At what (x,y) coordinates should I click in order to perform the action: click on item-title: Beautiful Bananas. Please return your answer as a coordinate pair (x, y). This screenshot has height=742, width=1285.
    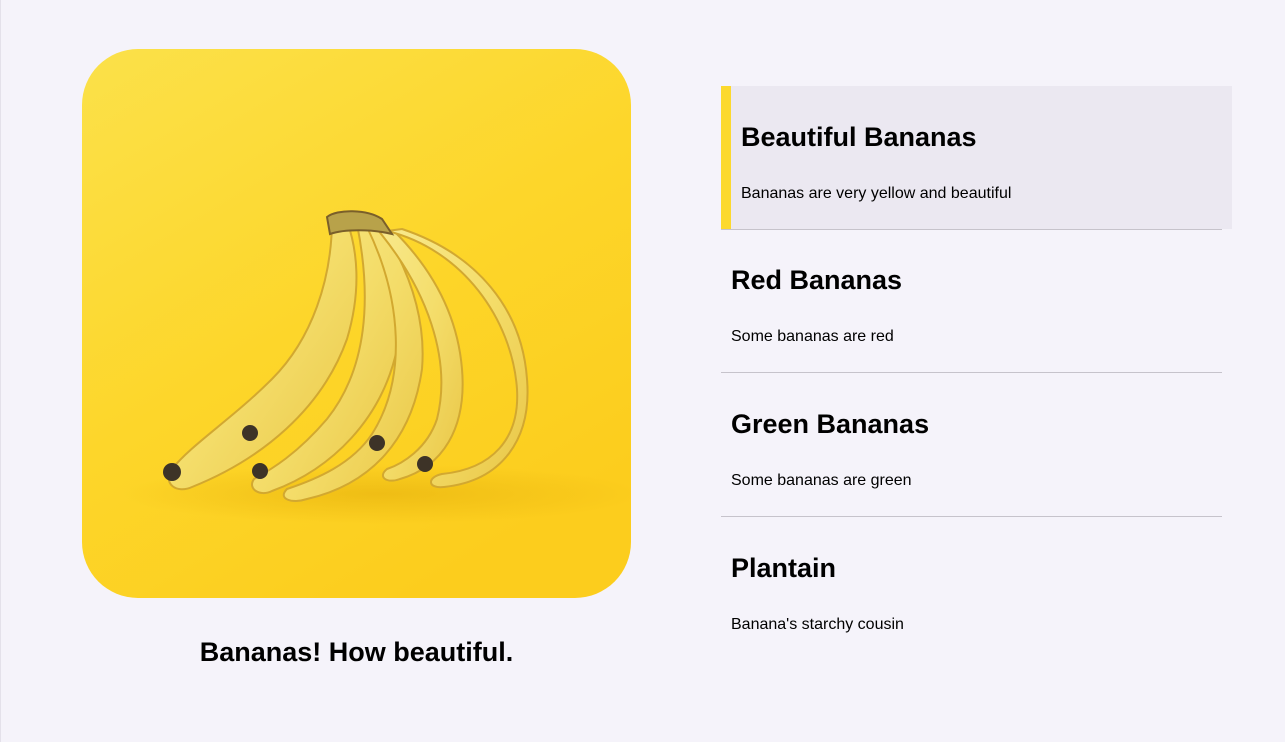
    Looking at the image, I should click on (859, 137).